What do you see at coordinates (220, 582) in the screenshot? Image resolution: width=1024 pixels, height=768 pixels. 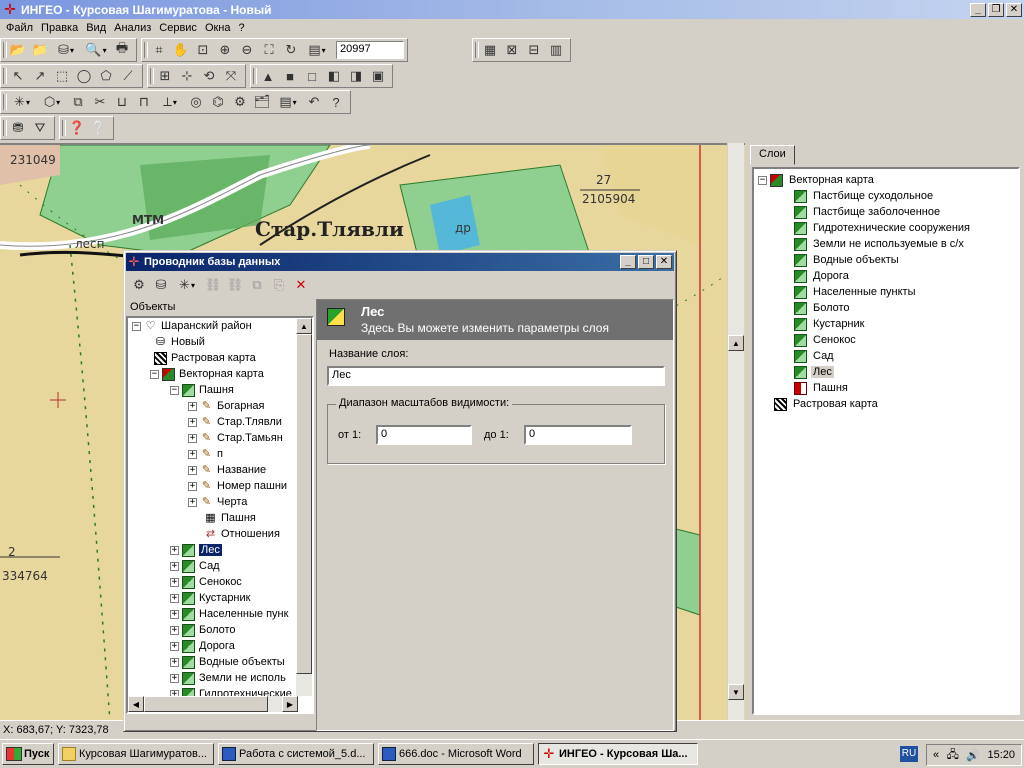 I see `tree-layer: + Сенокос` at bounding box center [220, 582].